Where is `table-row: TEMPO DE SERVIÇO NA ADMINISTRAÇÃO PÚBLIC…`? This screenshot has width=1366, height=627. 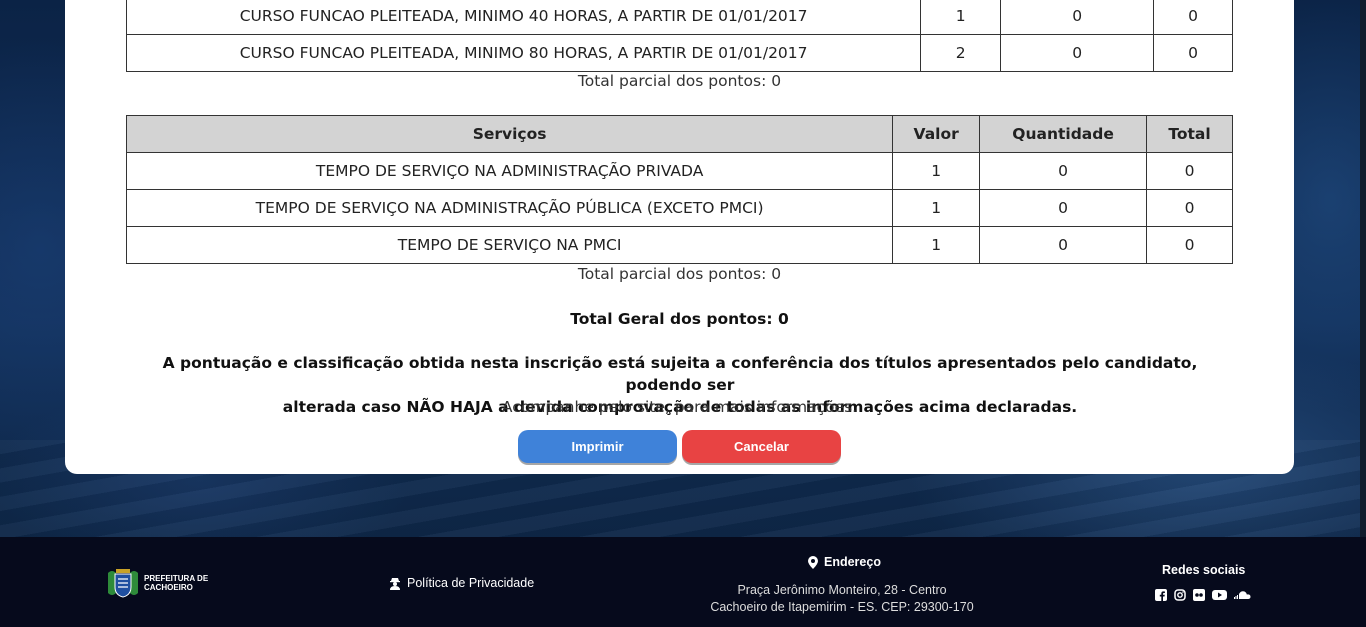
table-row: TEMPO DE SERVIÇO NA ADMINISTRAÇÃO PÚBLIC… is located at coordinates (679, 208).